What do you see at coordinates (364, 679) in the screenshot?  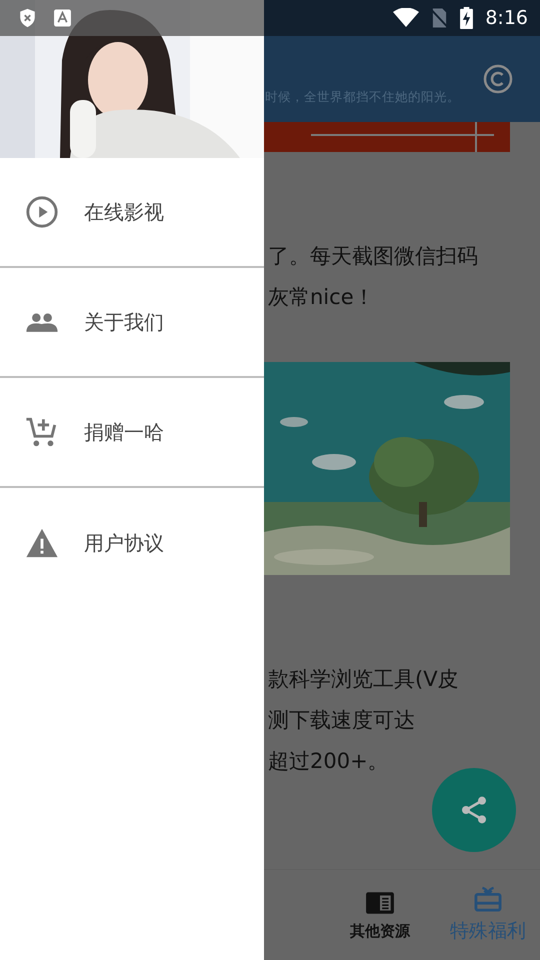 I see `article-text: 款科学浏览工具(V皮` at bounding box center [364, 679].